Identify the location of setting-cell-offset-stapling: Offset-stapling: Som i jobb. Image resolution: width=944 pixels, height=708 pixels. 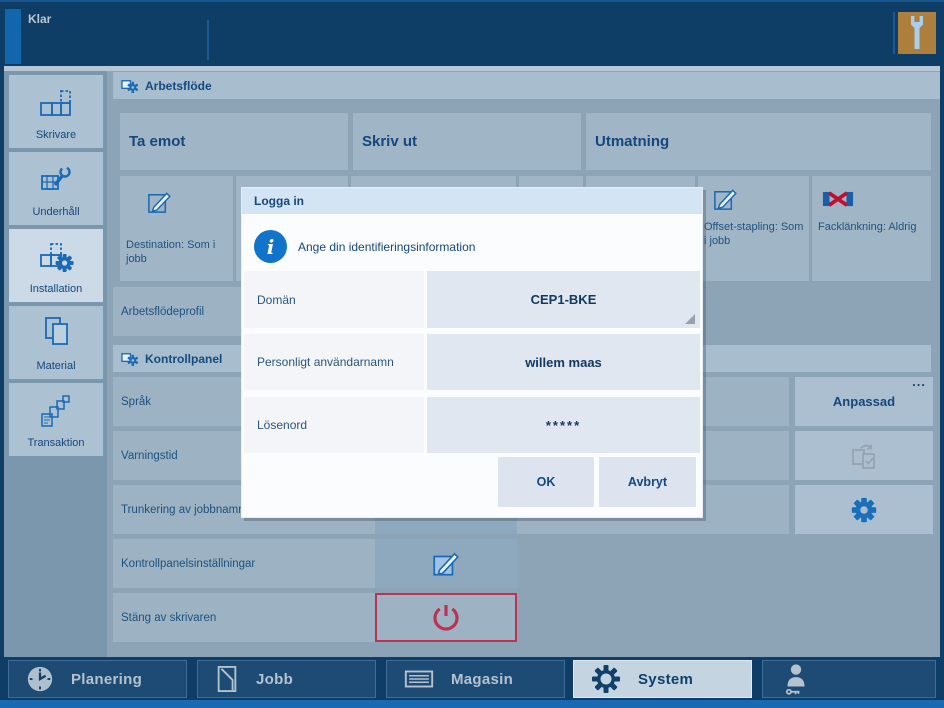
(753, 228).